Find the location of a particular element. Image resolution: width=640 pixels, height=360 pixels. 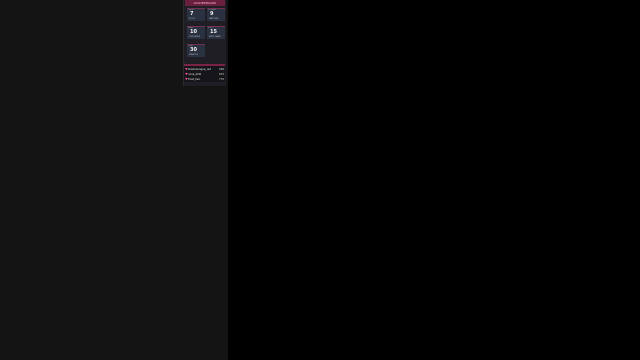

stat-tile: WINS 10 THIS WEEK is located at coordinates (196, 32).